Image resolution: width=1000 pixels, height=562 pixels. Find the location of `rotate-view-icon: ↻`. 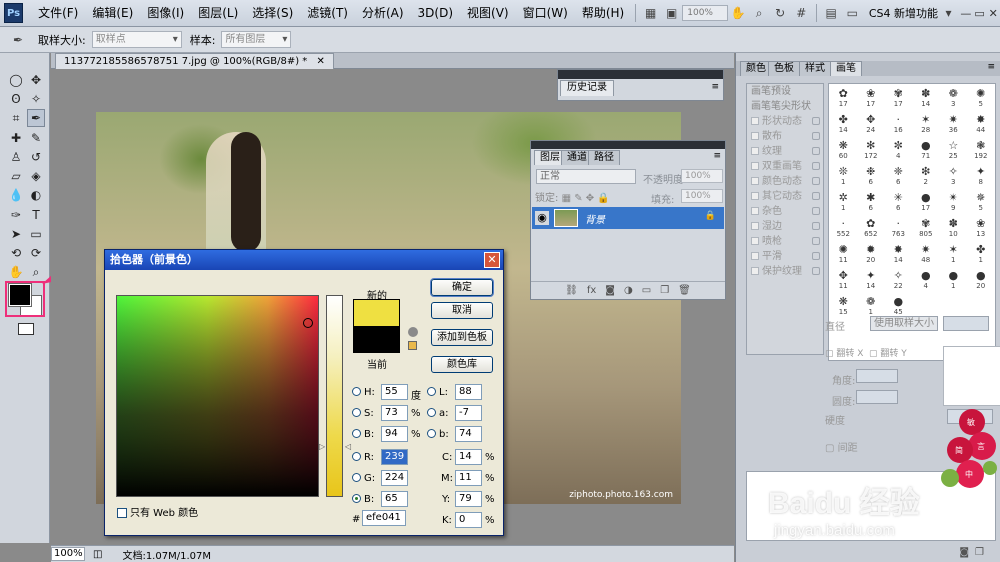

rotate-view-icon: ↻ is located at coordinates (780, 13).